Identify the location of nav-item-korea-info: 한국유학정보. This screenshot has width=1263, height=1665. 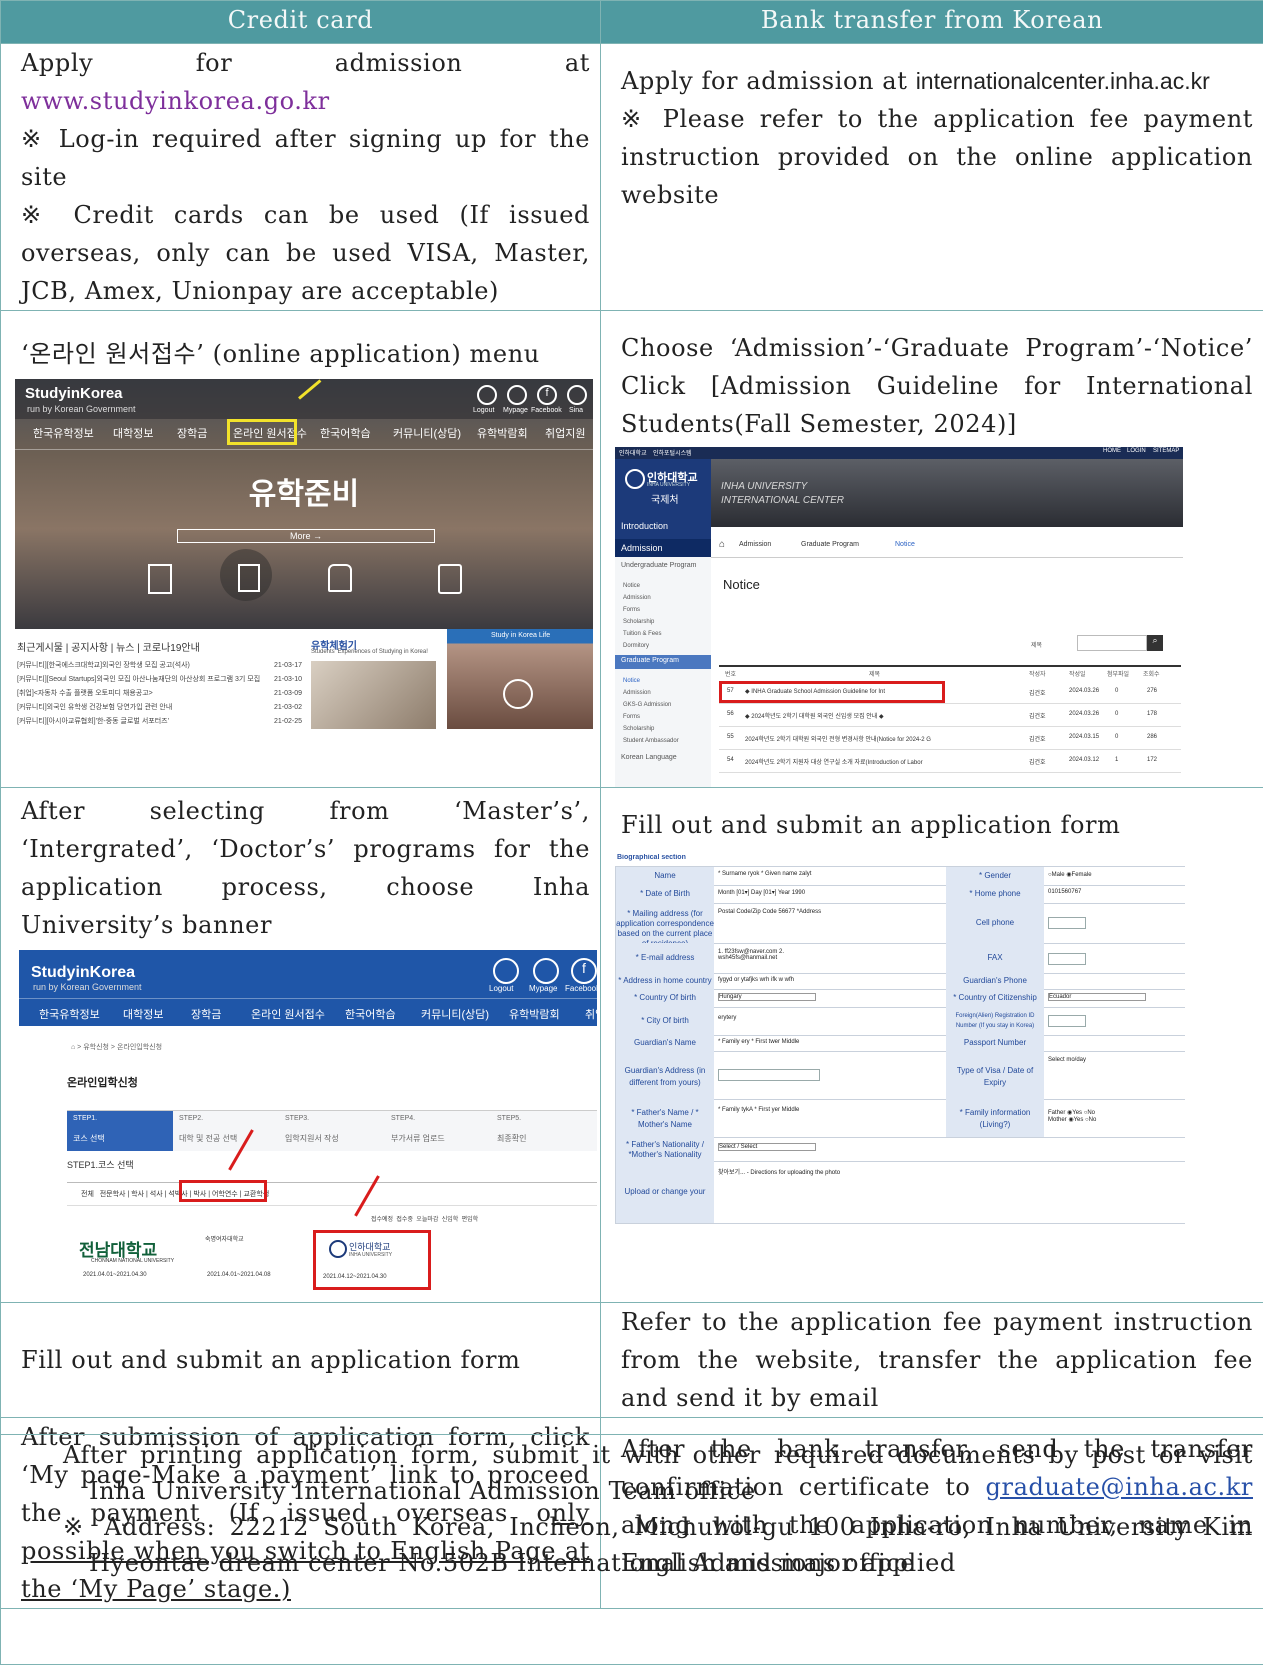
(63, 433).